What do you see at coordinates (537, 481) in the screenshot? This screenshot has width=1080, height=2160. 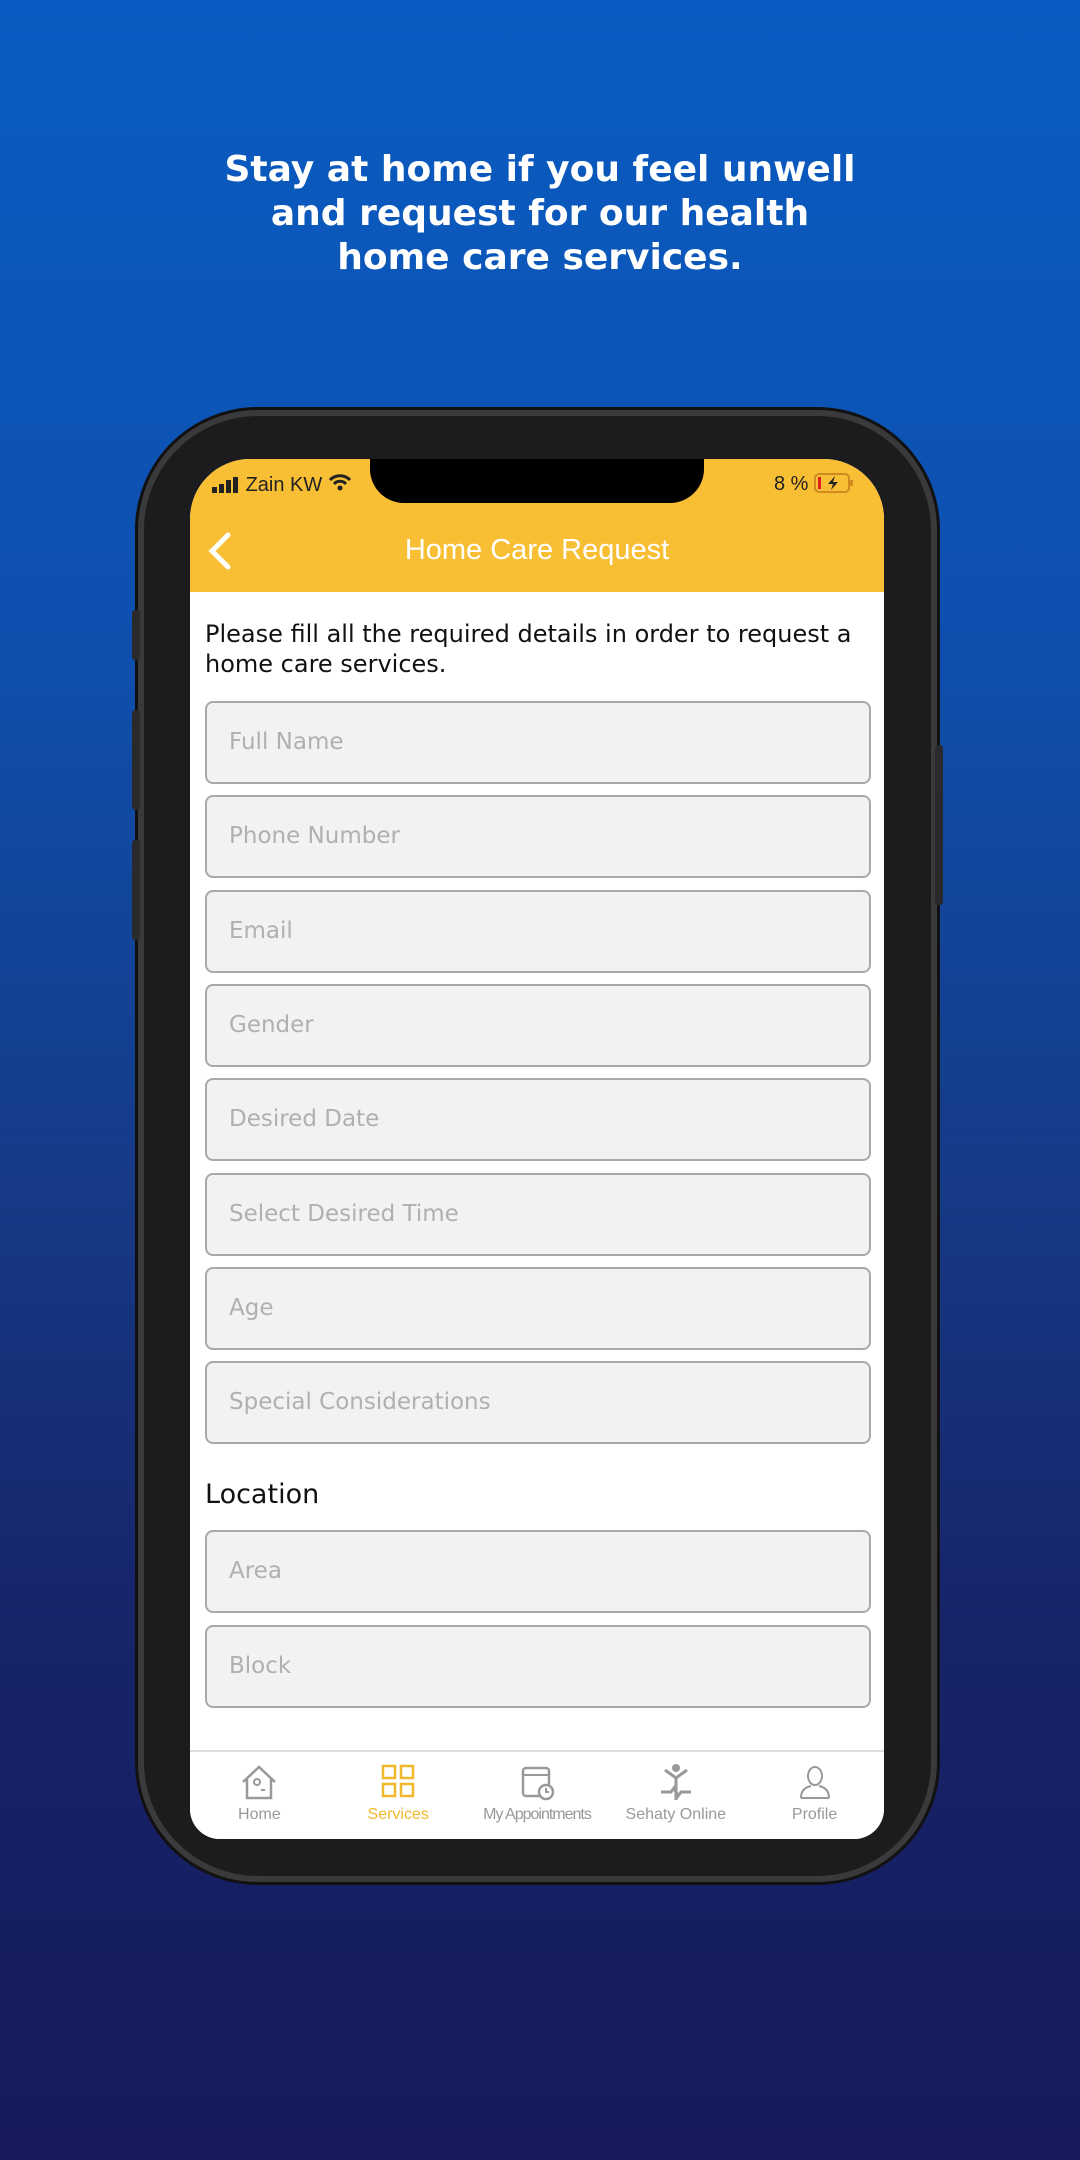 I see `notch` at bounding box center [537, 481].